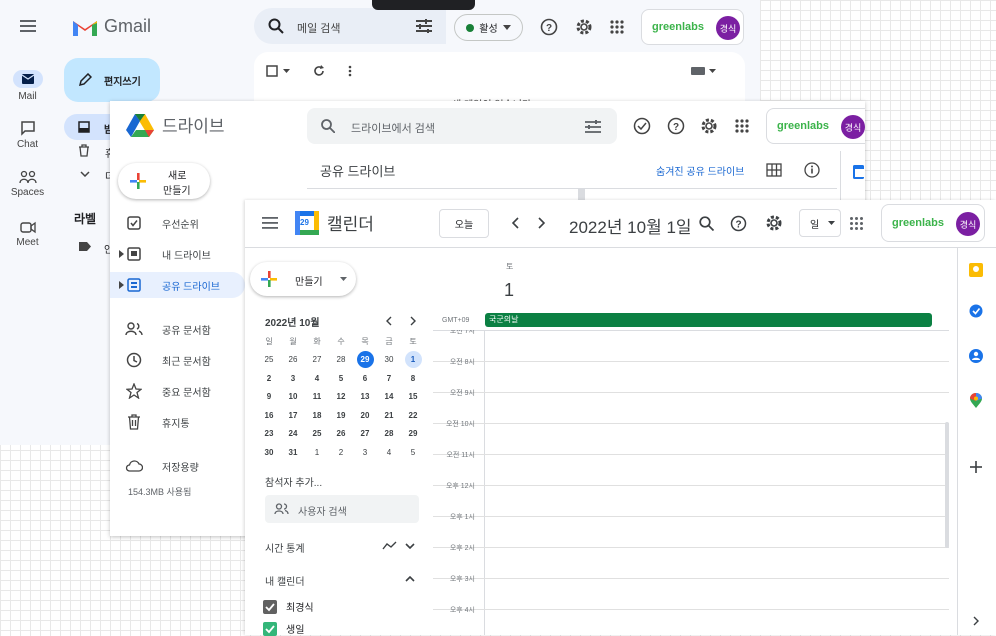 This screenshot has width=996, height=636. What do you see at coordinates (182, 223) in the screenshot?
I see `drive-nav-priority: 우선순위` at bounding box center [182, 223].